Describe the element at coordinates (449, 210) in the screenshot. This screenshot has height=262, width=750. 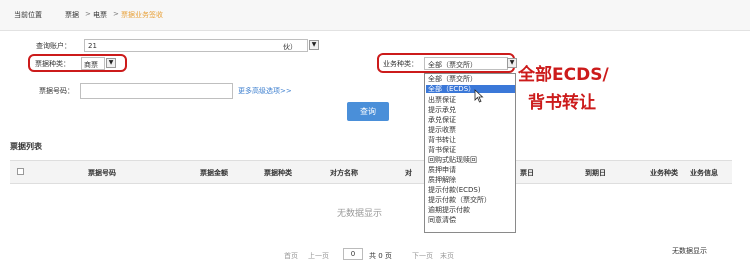
I see `dropdown-option: 逾期提示付款` at that location.